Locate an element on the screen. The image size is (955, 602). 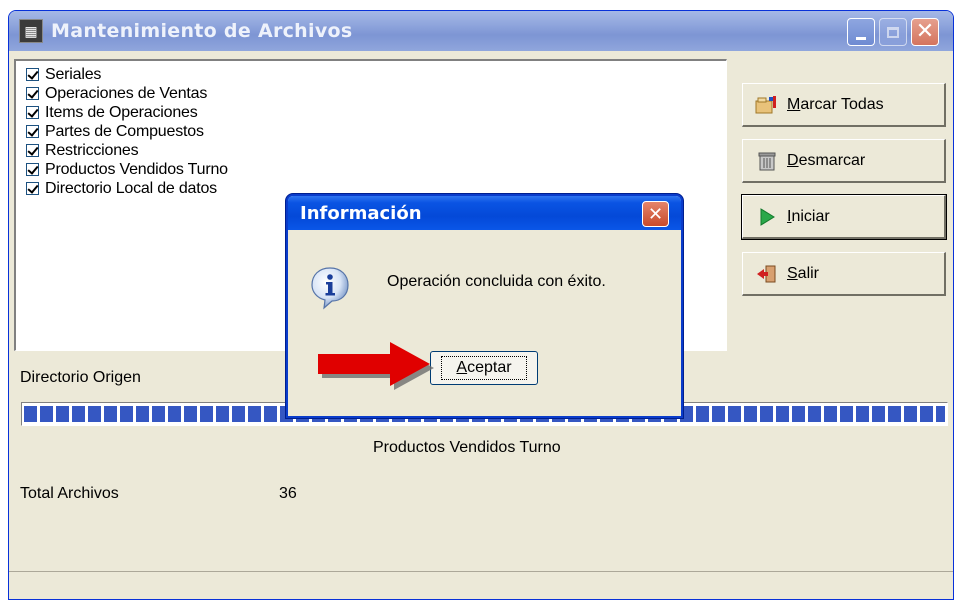
dialog-title: Información is located at coordinates (361, 213).